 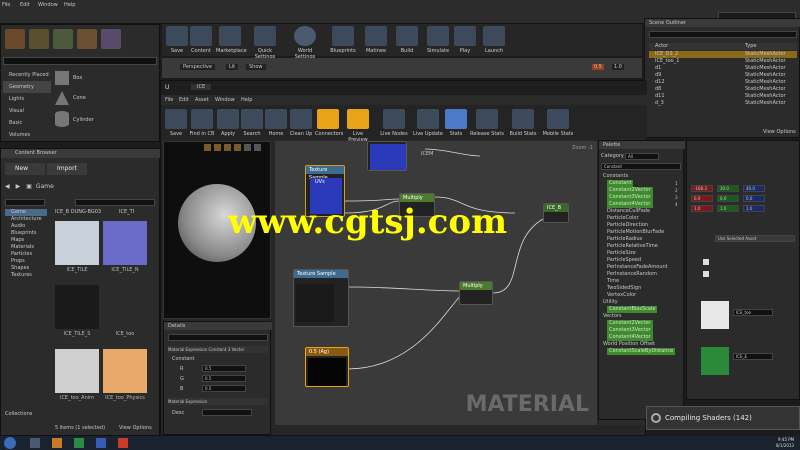 What do you see at coordinates (476, 293) in the screenshot?
I see `multiply-node-2: Multiply` at bounding box center [476, 293].